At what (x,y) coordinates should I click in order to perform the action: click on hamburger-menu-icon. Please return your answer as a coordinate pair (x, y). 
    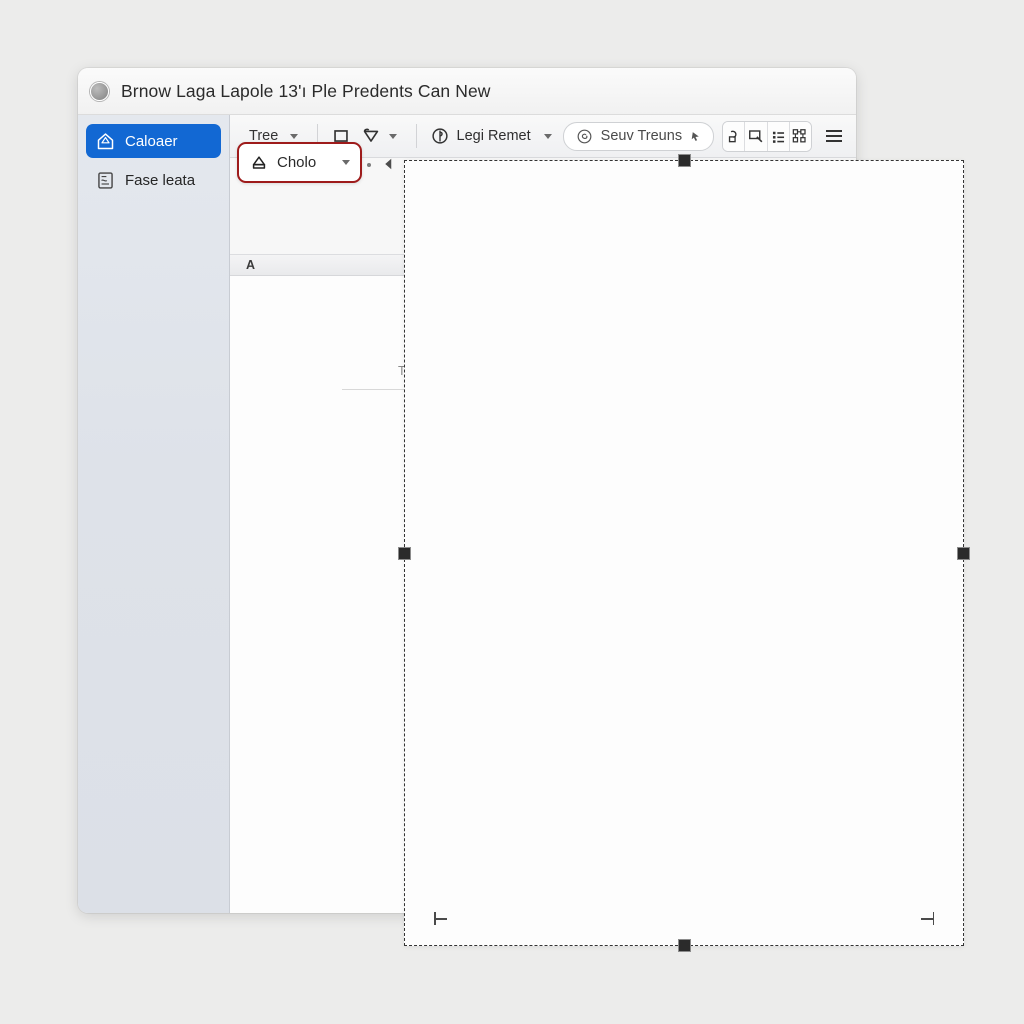
    Looking at the image, I should click on (833, 136).